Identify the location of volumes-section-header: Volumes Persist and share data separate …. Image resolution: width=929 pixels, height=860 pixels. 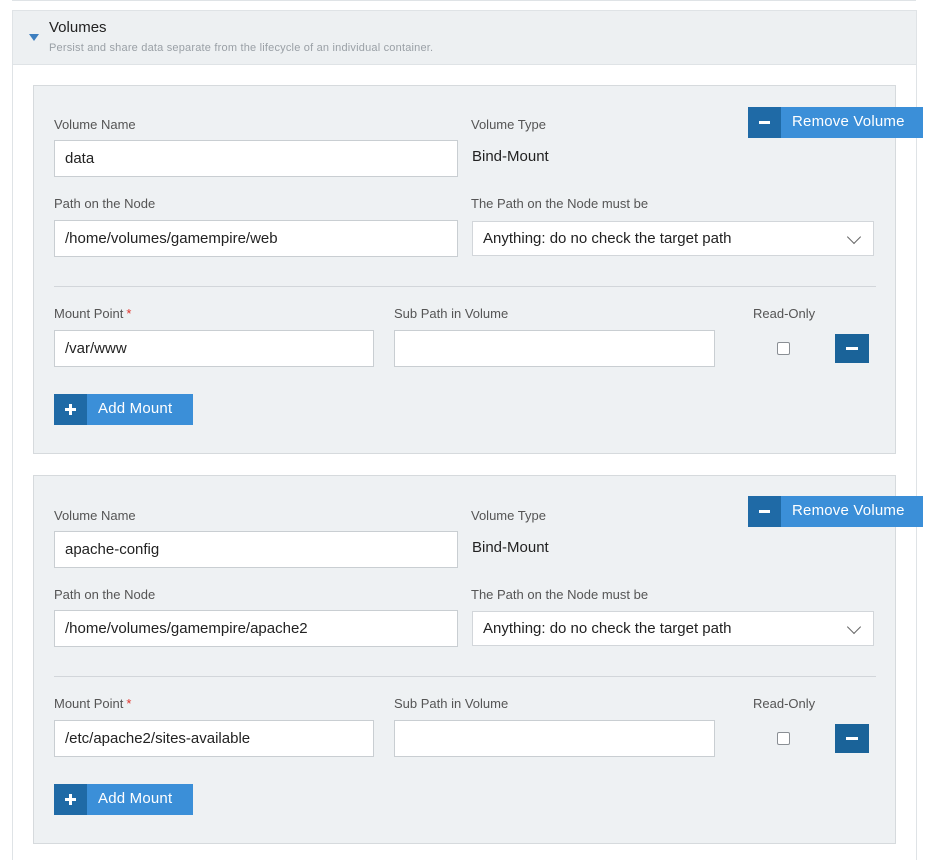
(464, 38).